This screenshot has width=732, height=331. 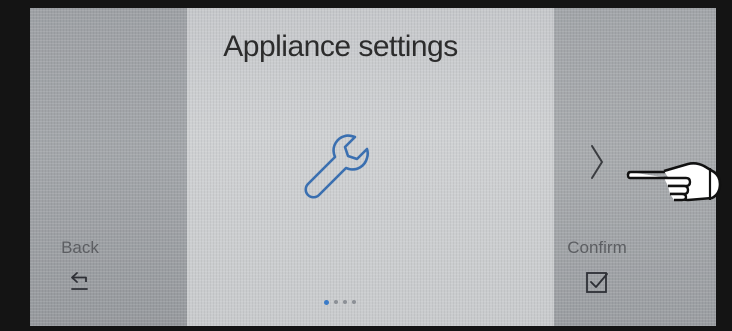 What do you see at coordinates (597, 162) in the screenshot?
I see `chevron-right-icon` at bounding box center [597, 162].